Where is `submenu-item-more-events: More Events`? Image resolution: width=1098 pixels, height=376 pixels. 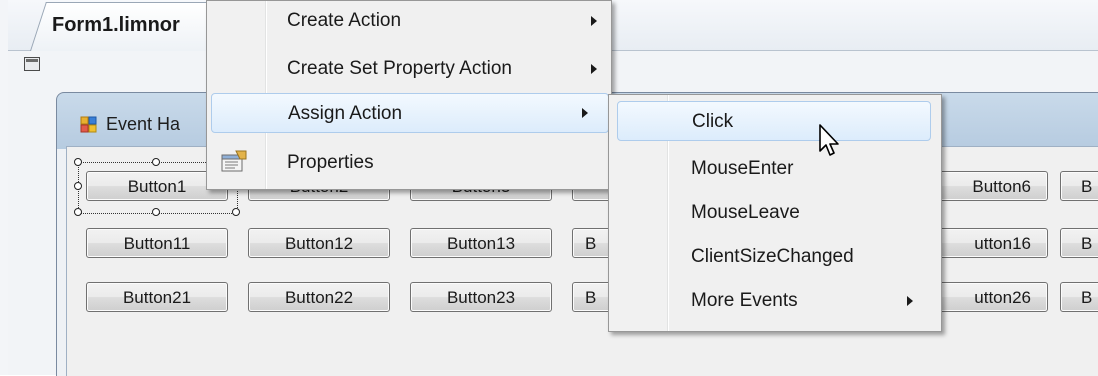 submenu-item-more-events: More Events is located at coordinates (774, 301).